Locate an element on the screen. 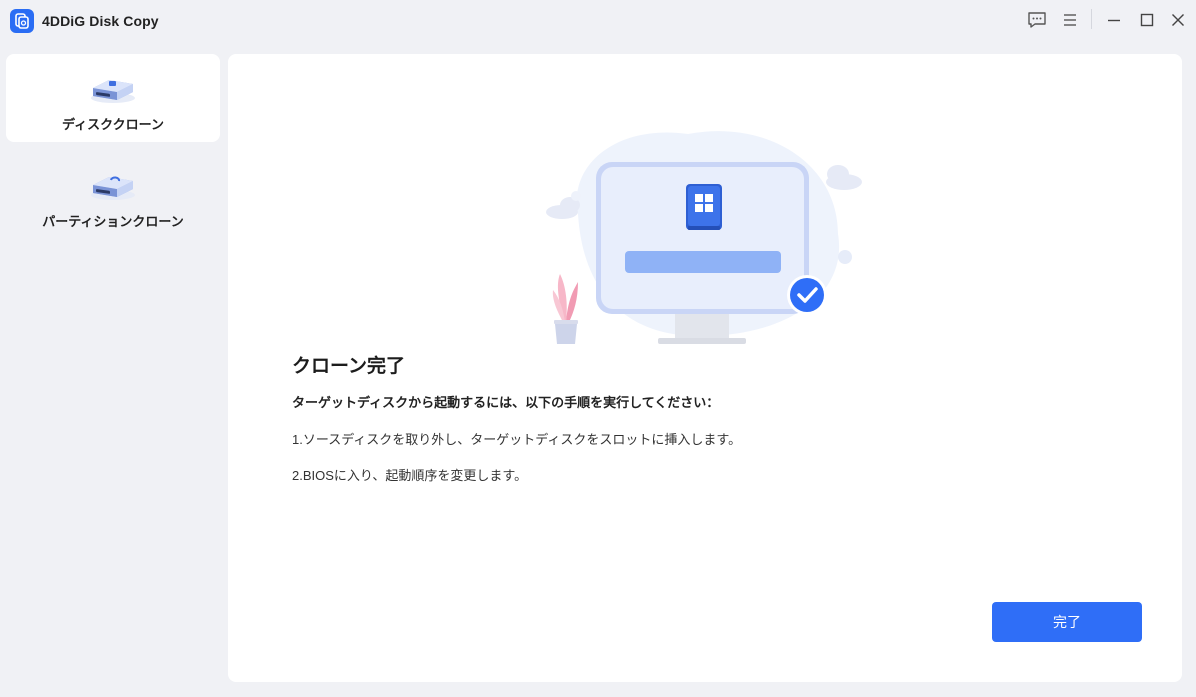 This screenshot has width=1196, height=697. minimize-icon is located at coordinates (1114, 20).